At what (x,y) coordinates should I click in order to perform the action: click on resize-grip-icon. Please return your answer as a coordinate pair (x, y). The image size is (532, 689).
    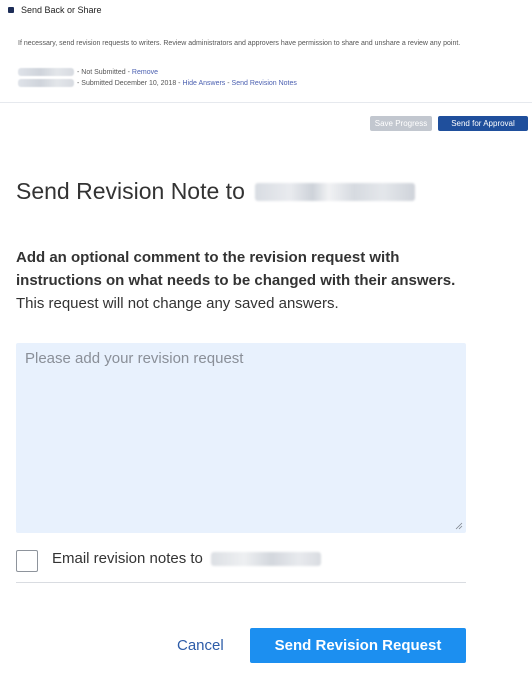
    Looking at the image, I should click on (459, 526).